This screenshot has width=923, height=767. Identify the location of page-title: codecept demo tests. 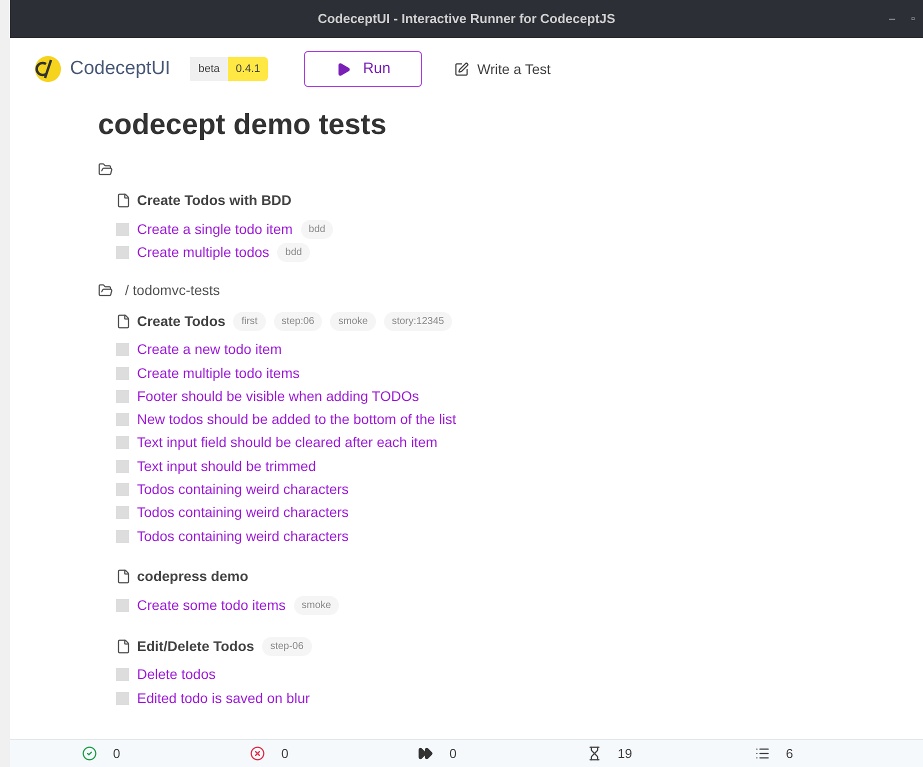
(243, 125).